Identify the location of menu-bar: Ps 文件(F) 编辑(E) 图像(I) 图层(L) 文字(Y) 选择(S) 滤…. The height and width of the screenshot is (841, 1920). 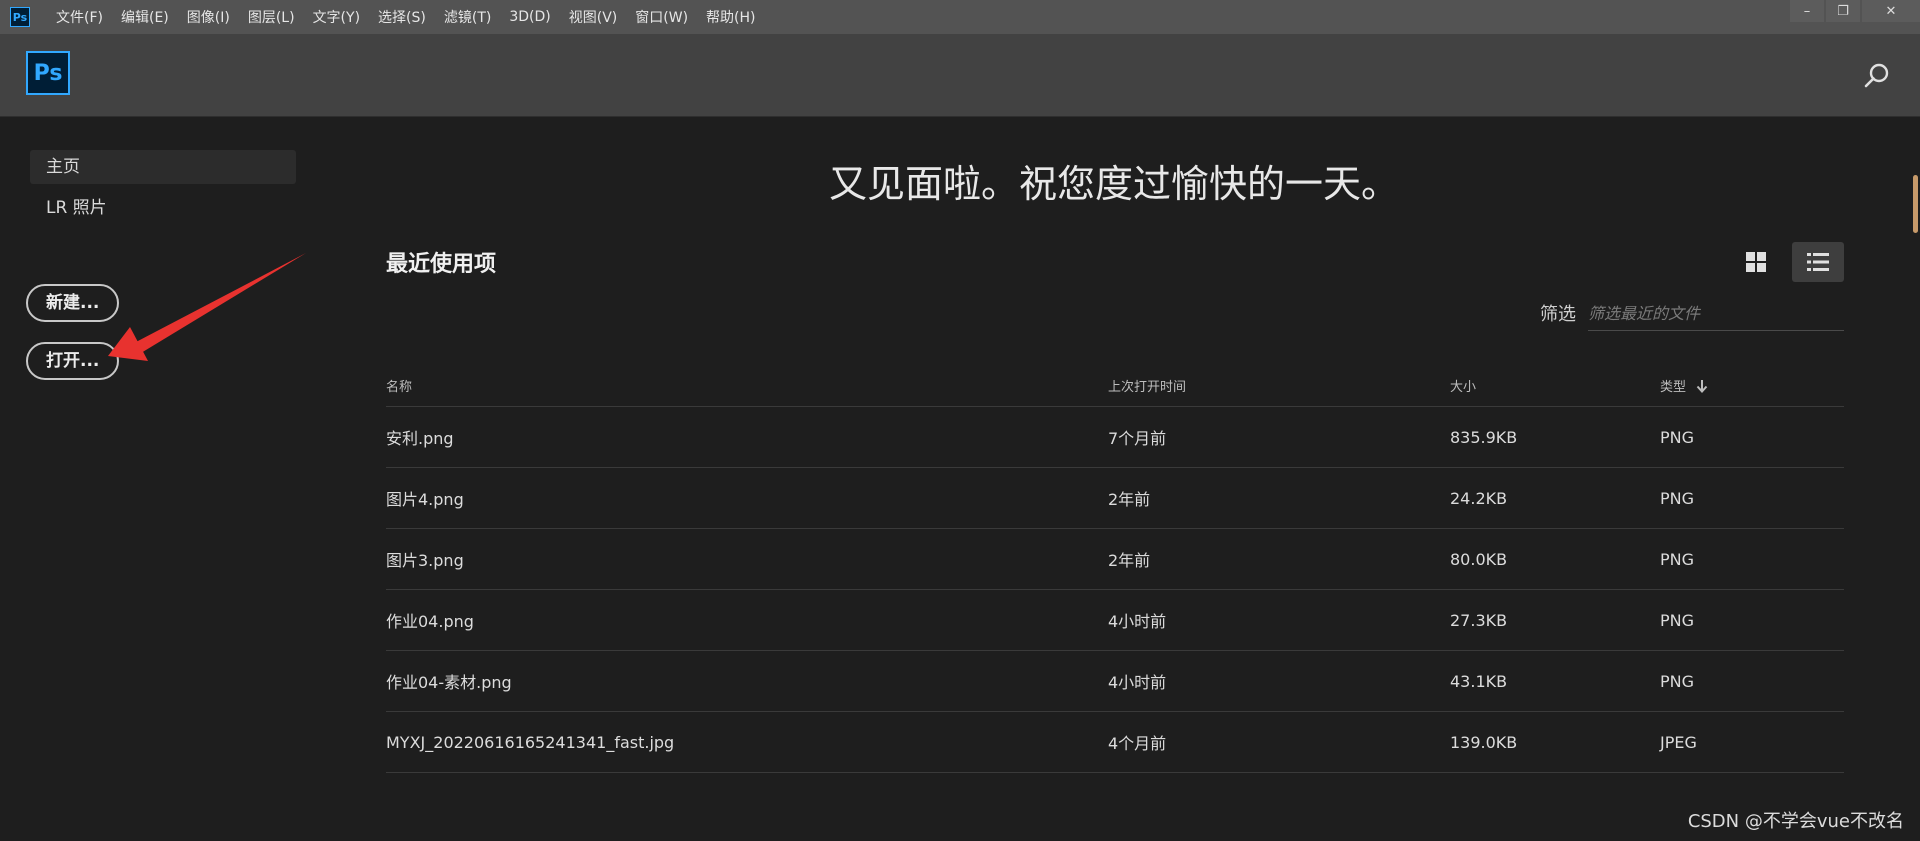
(960, 17).